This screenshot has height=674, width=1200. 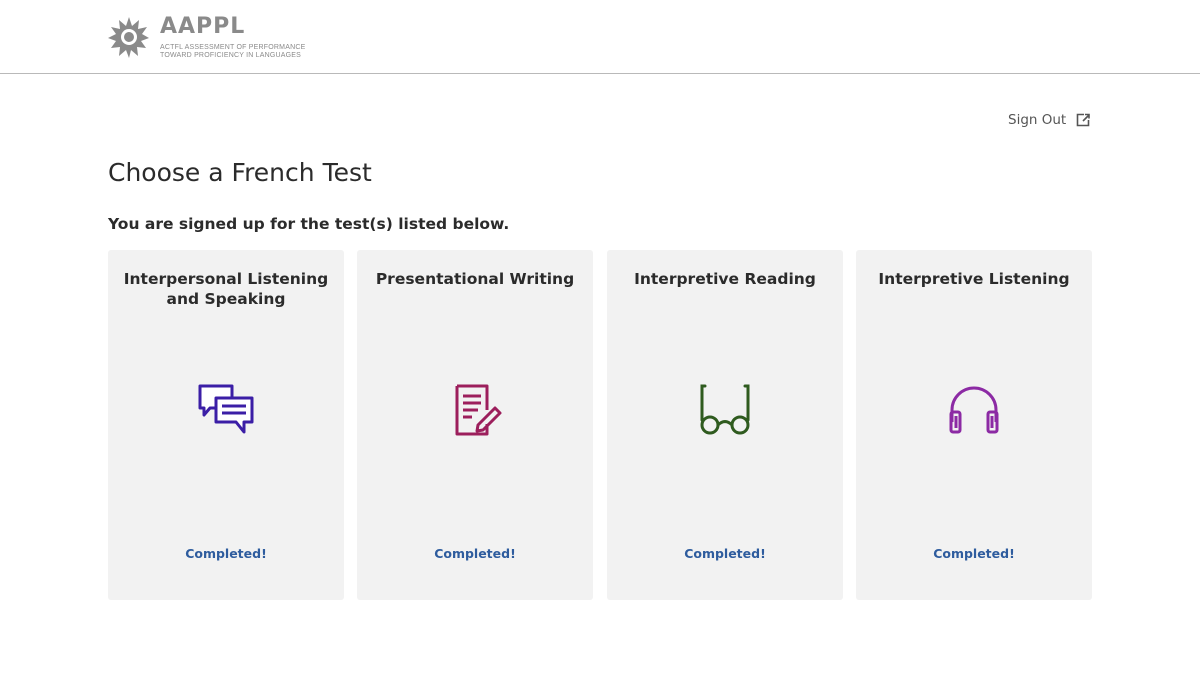 What do you see at coordinates (128, 37) in the screenshot?
I see `starburst-logo-icon` at bounding box center [128, 37].